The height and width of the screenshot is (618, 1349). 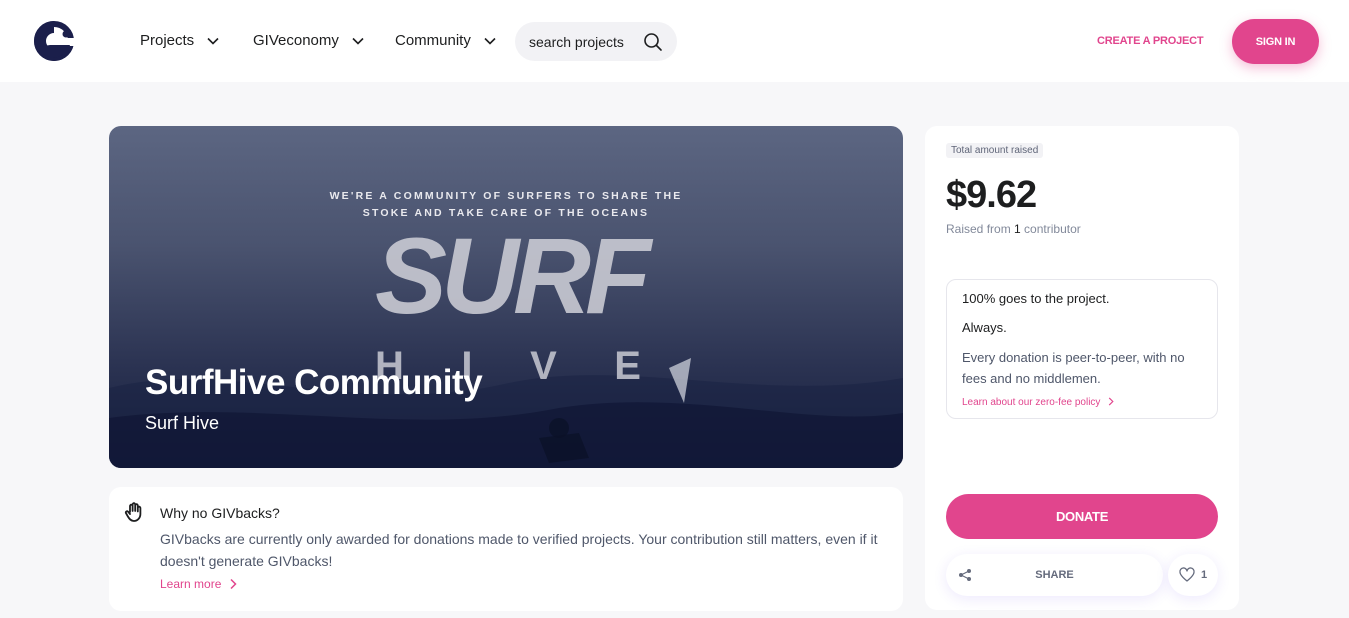 I want to click on search-icon, so click(x=653, y=42).